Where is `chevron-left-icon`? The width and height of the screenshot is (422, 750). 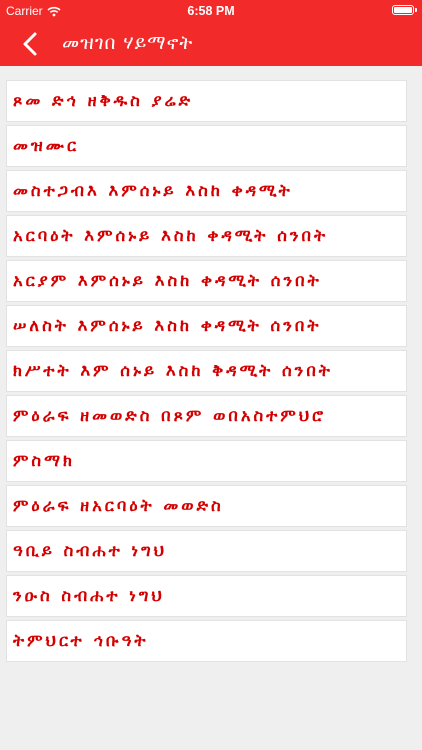
chevron-left-icon is located at coordinates (30, 44).